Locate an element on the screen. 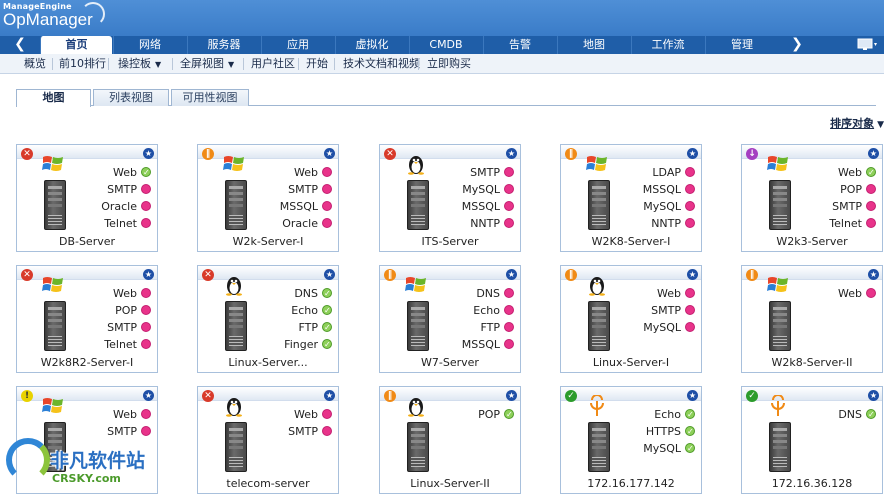 The height and width of the screenshot is (494, 884). tab-network: 网络 is located at coordinates (149, 45).